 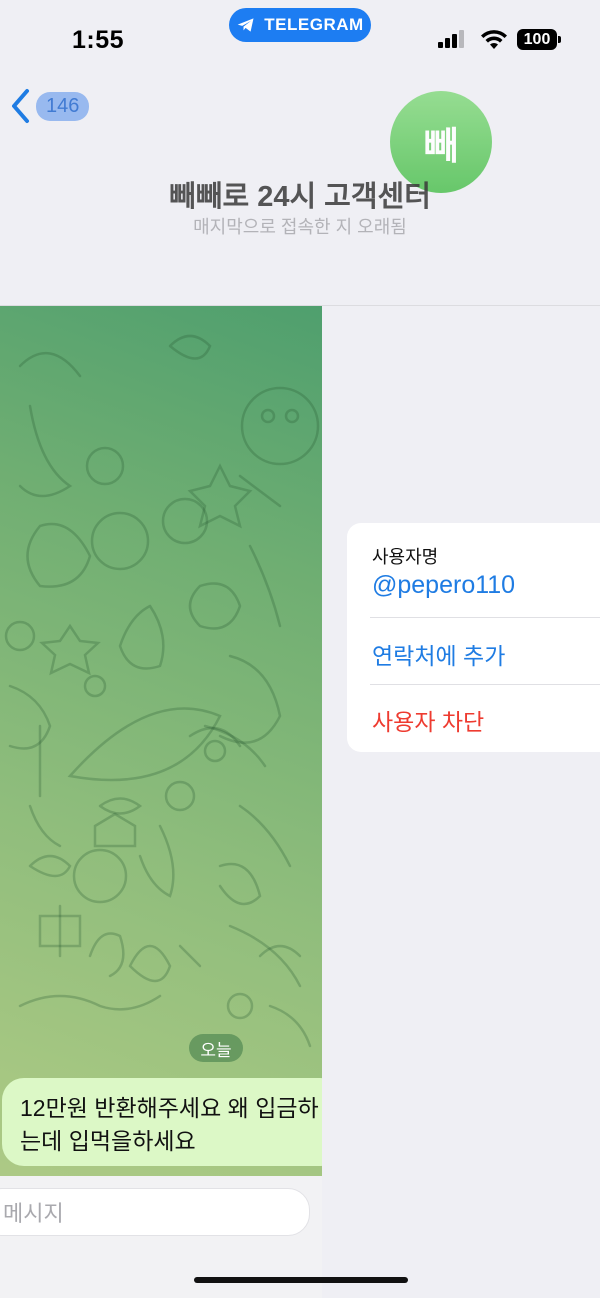 I want to click on wifi-icon, so click(x=494, y=39).